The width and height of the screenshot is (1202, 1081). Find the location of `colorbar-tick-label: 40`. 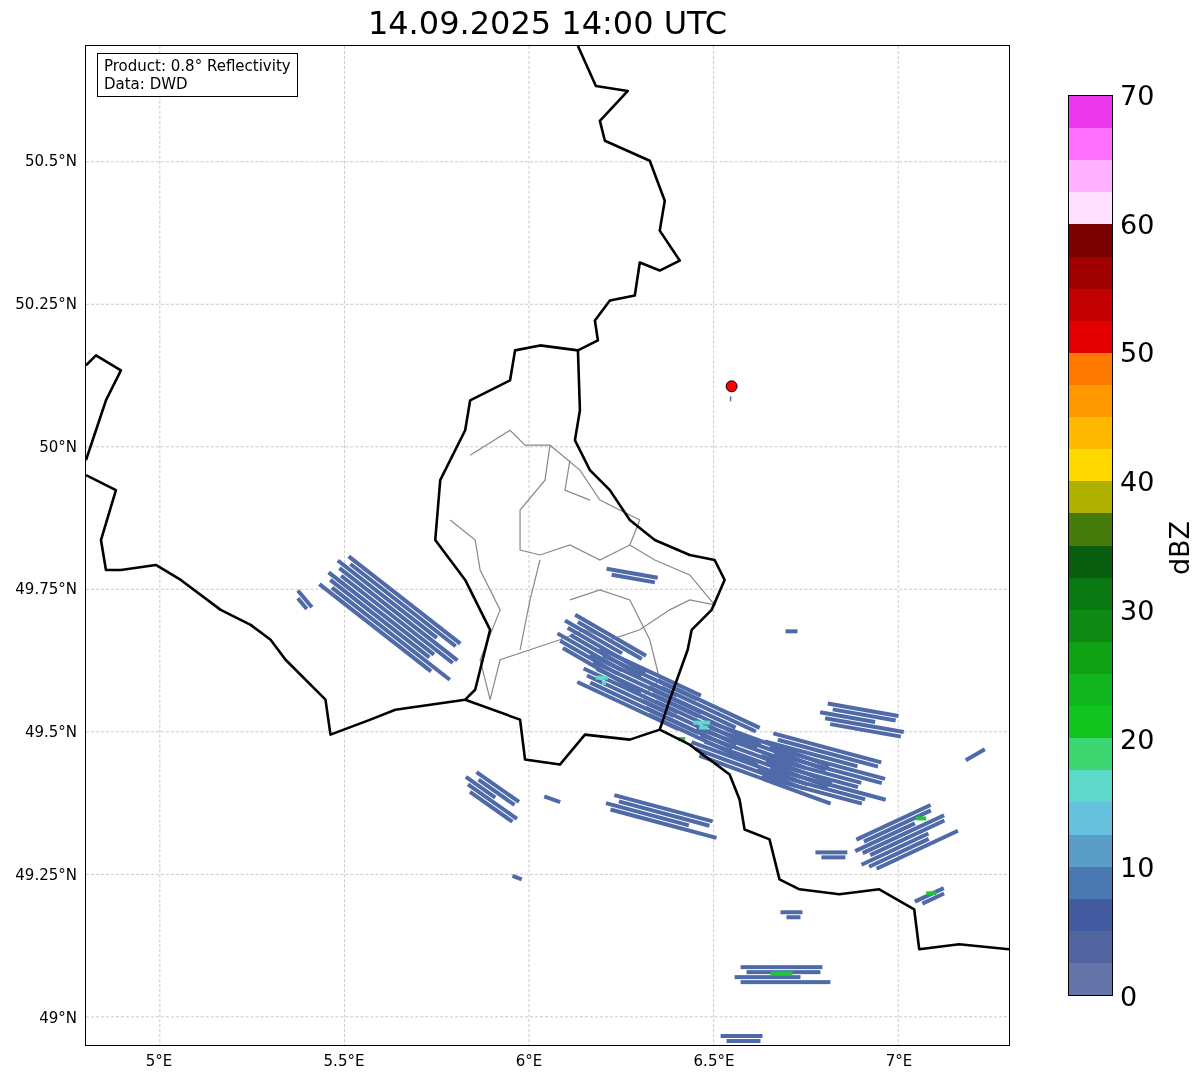

colorbar-tick-label: 40 is located at coordinates (1137, 481).